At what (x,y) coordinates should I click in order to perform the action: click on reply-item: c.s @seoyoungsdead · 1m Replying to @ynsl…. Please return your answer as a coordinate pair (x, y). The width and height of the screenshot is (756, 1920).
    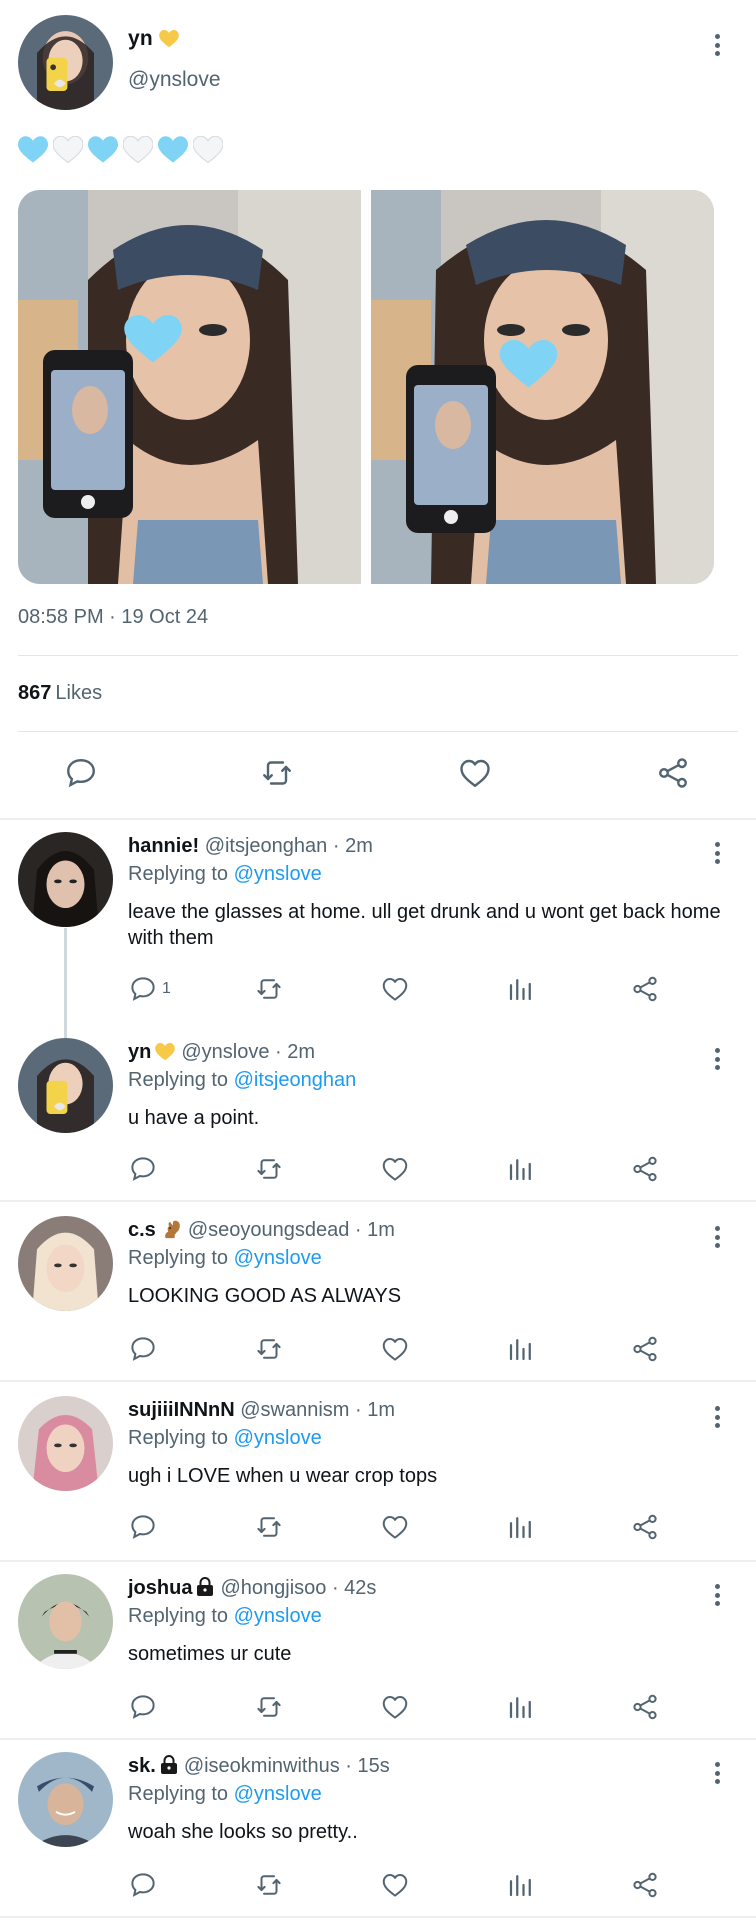
    Looking at the image, I should click on (378, 1292).